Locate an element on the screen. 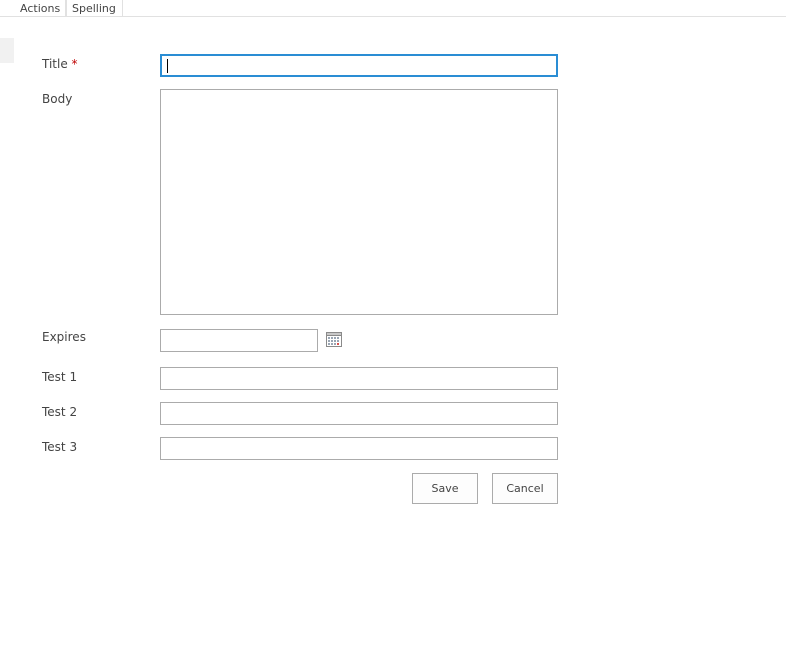 The width and height of the screenshot is (786, 664). side-tab is located at coordinates (7, 50).